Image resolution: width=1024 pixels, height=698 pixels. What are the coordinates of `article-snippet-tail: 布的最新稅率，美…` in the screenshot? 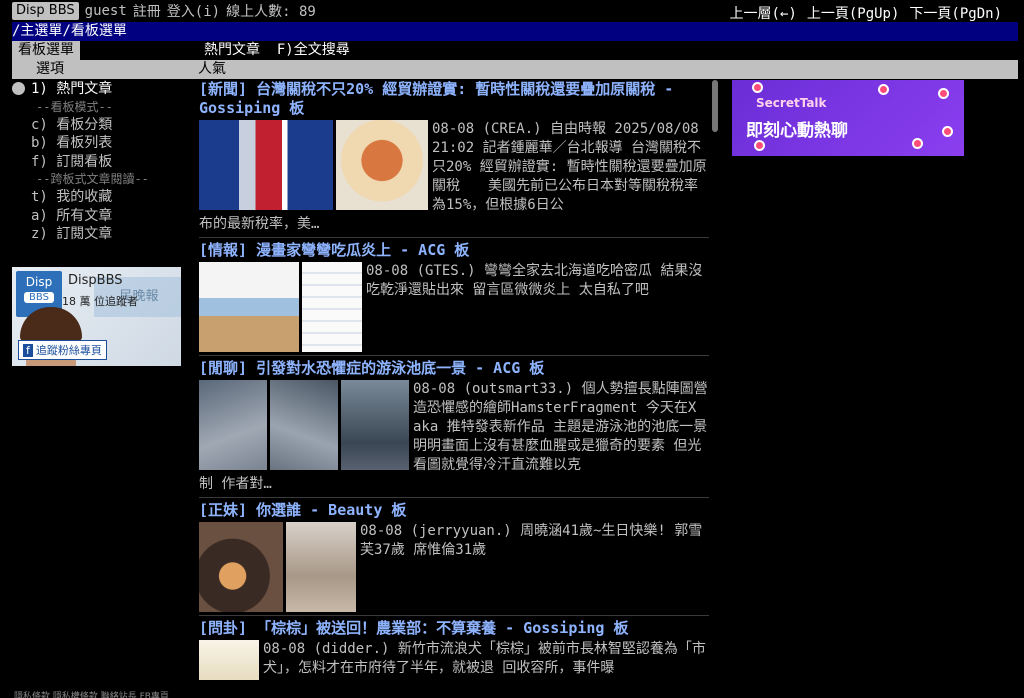 It's located at (259, 224).